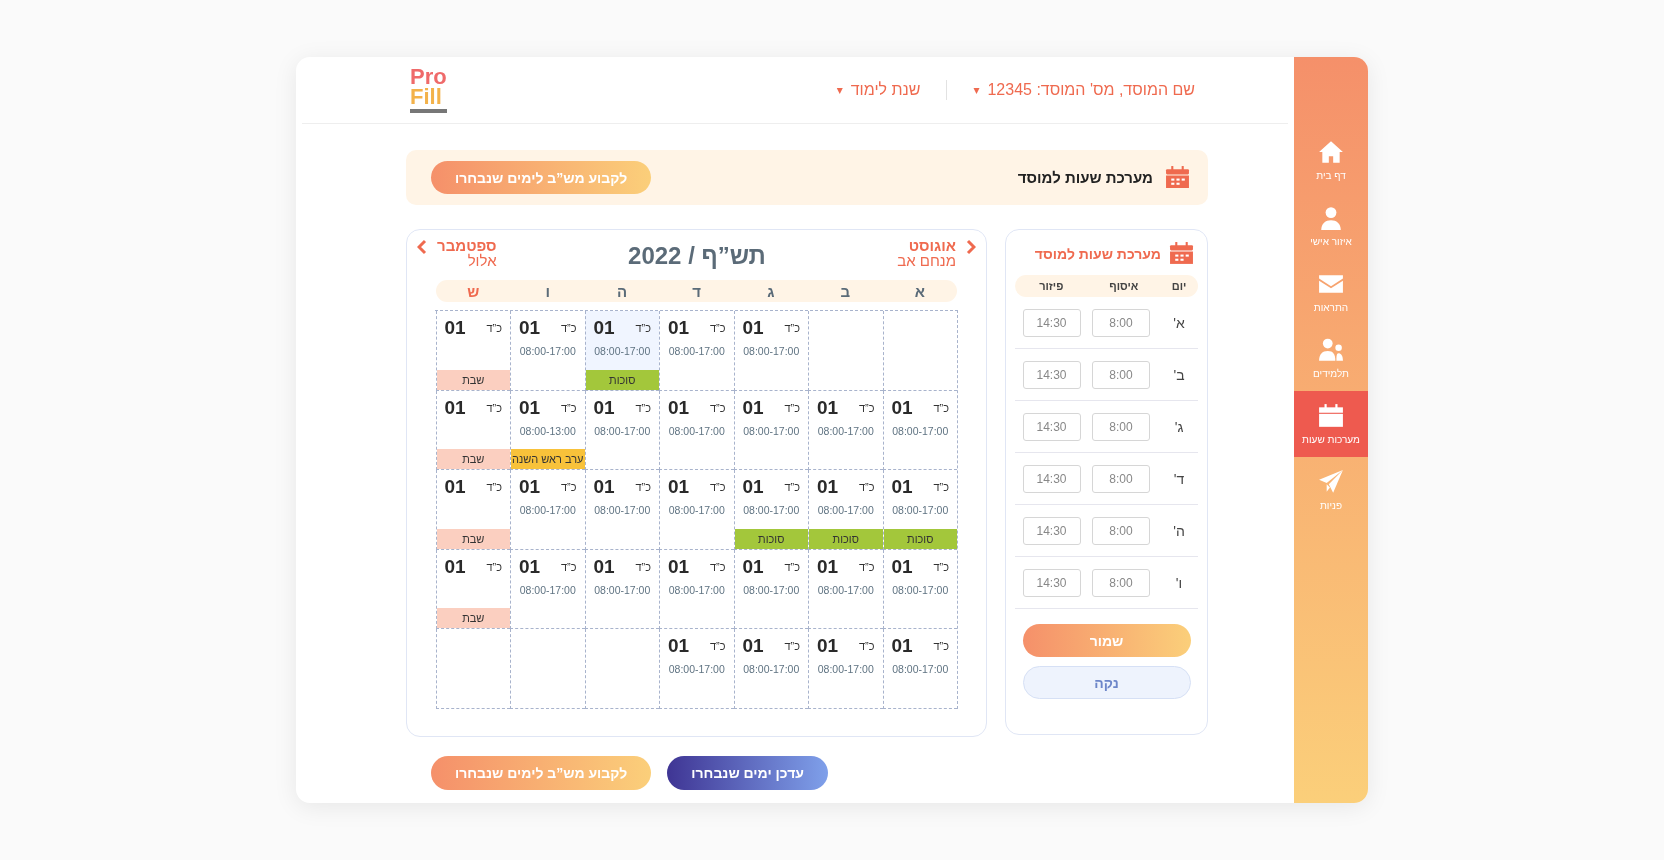  I want to click on event-tag: ערב ראש השנה, so click(548, 459).